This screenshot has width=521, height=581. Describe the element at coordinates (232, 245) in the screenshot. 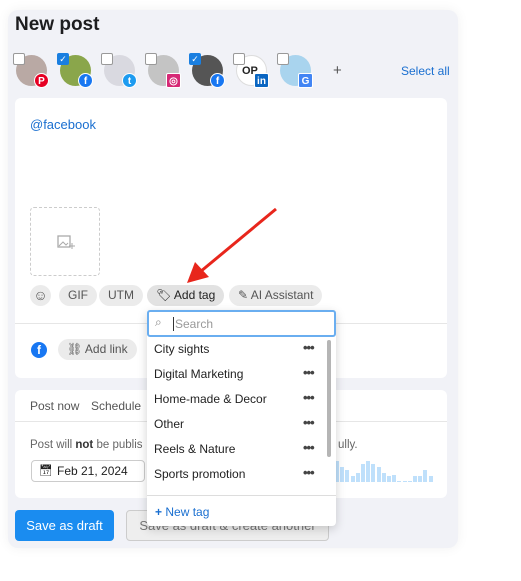

I see `red-arrow-annotation` at that location.